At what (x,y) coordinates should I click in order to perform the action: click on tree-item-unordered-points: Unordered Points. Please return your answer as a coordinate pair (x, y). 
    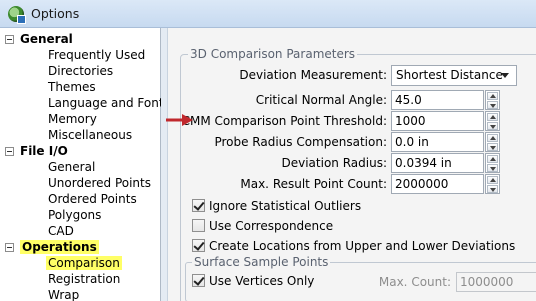
    Looking at the image, I should click on (99, 183).